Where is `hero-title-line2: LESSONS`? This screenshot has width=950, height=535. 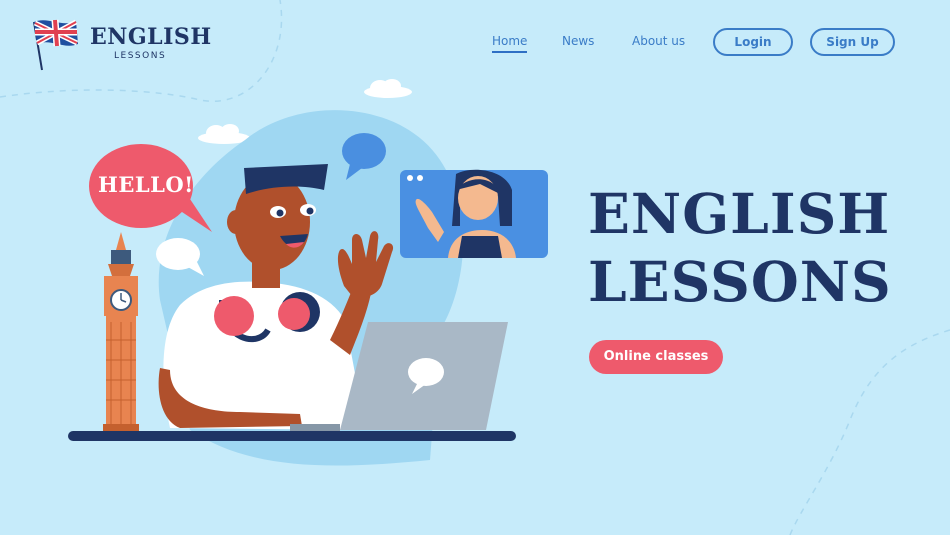 hero-title-line2: LESSONS is located at coordinates (740, 281).